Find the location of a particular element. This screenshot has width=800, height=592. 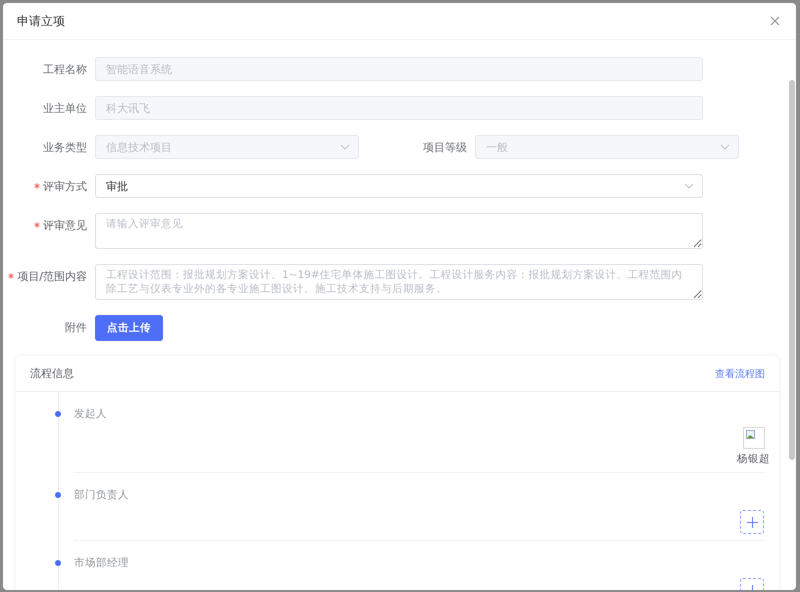

field-label: 工程名称 is located at coordinates (65, 69).